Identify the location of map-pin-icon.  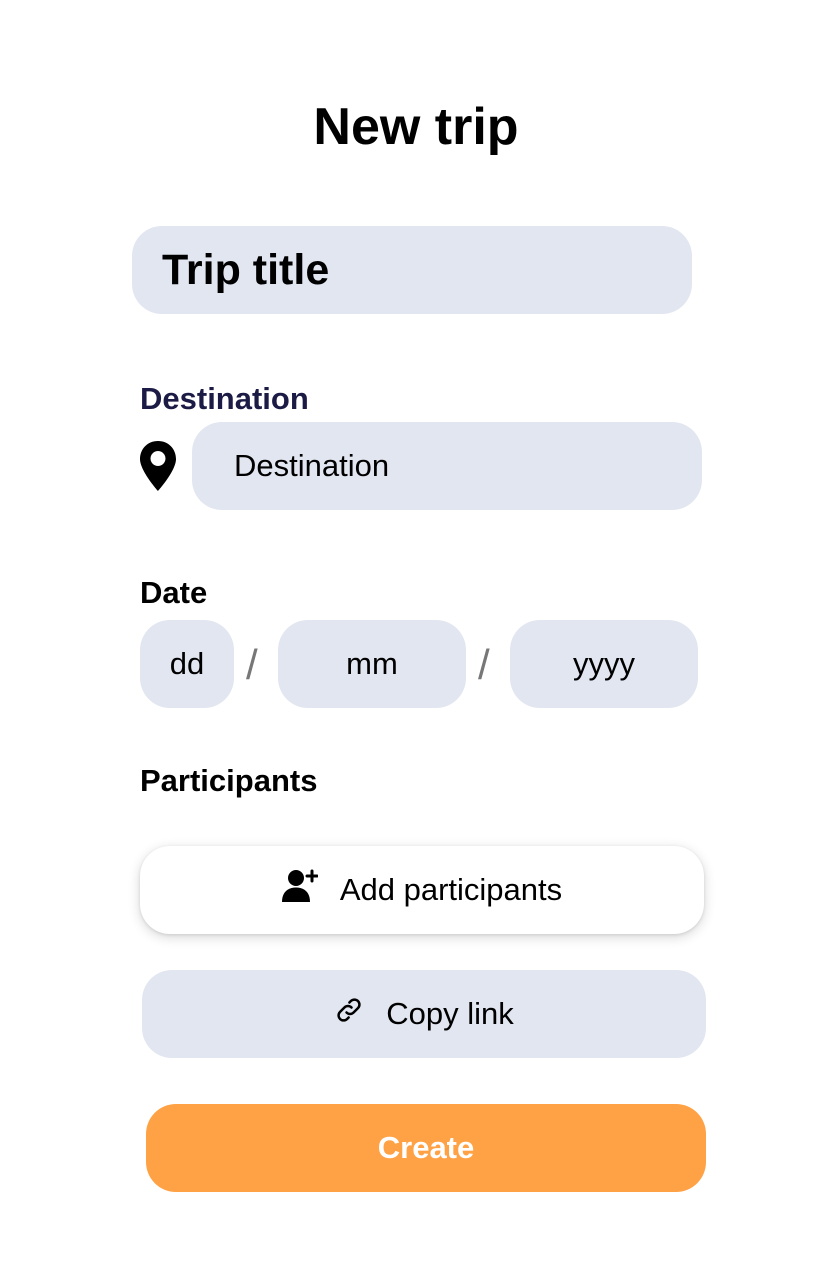
(158, 466).